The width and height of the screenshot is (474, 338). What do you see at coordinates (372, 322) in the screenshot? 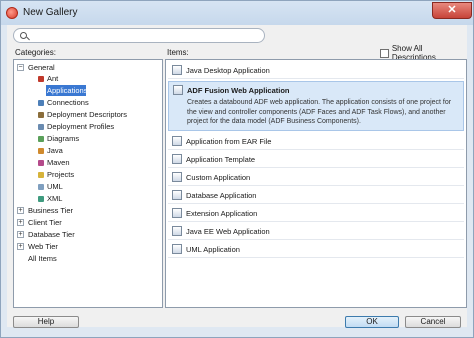
I see `ok-button: OK` at bounding box center [372, 322].